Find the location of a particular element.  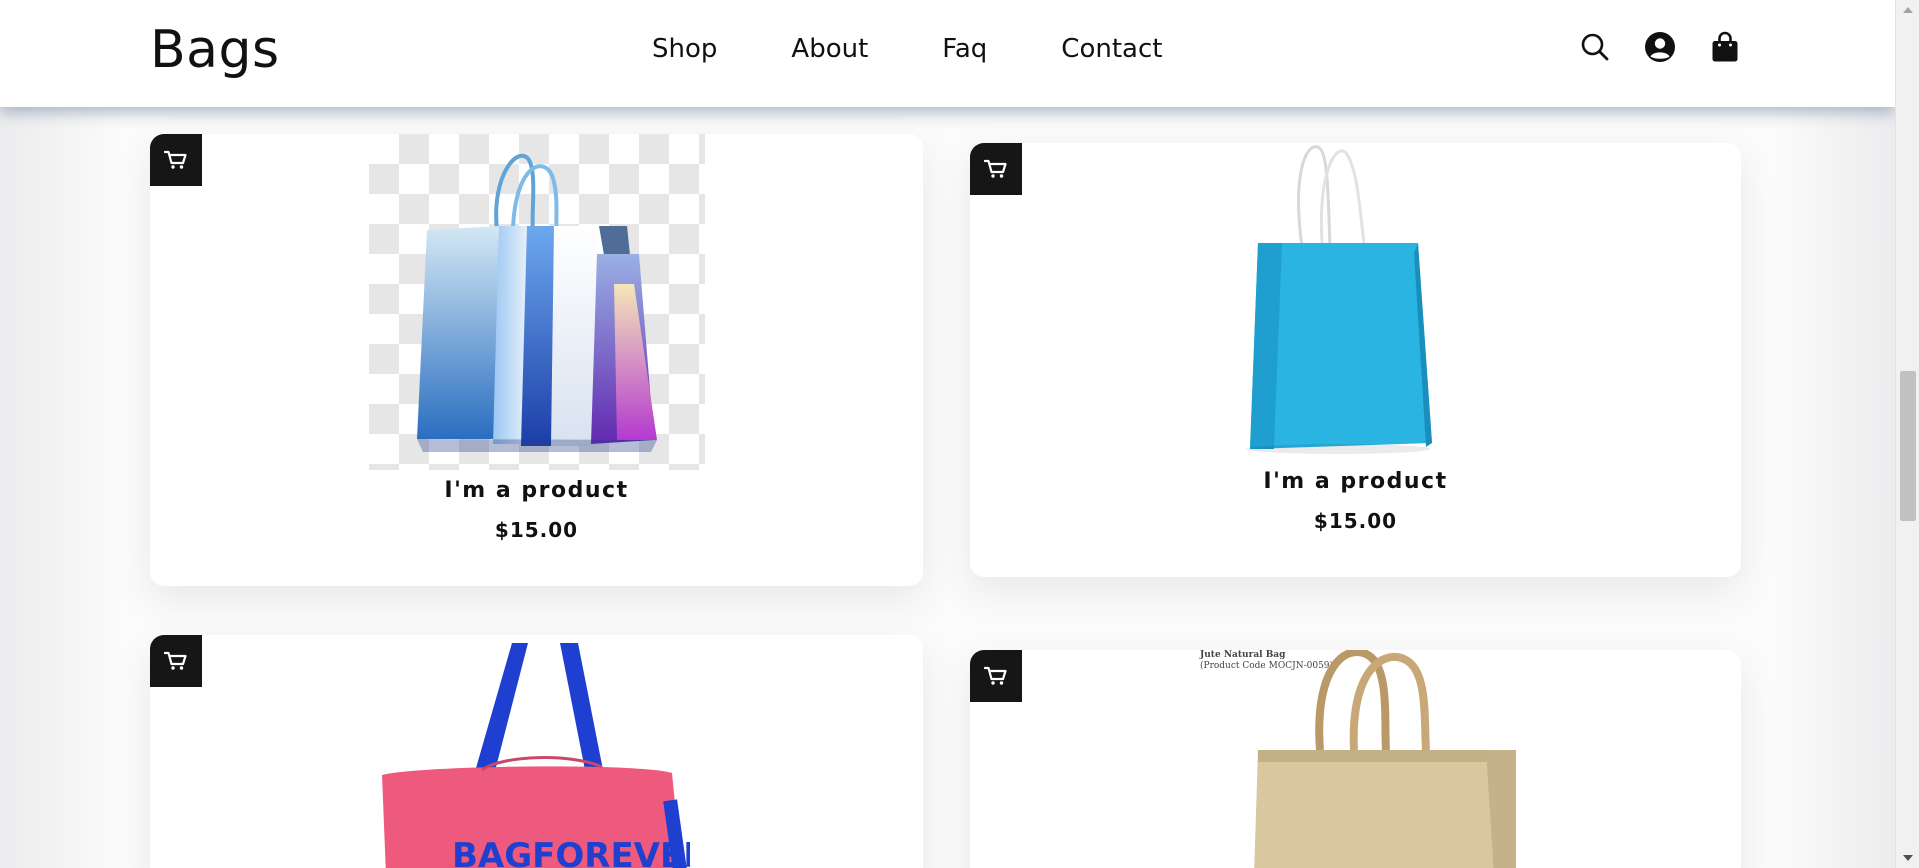

site-header: Bags Shop About Faq Contact is located at coordinates (947, 53).